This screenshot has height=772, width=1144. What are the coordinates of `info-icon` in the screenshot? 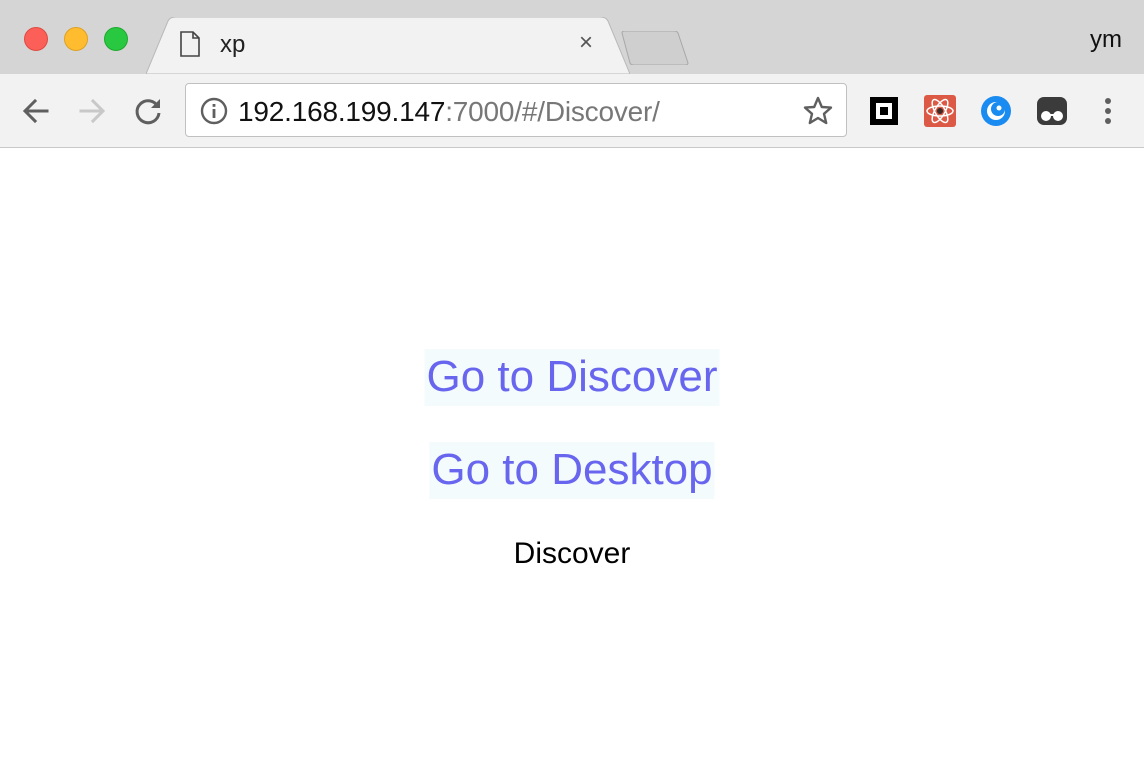 It's located at (214, 111).